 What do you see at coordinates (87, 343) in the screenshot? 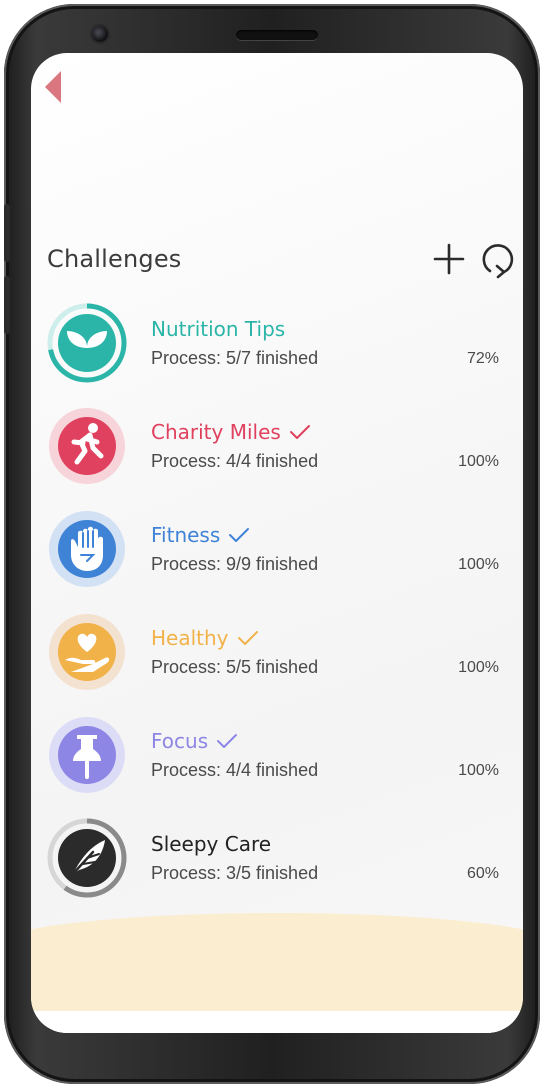
I see `sprout-icon` at bounding box center [87, 343].